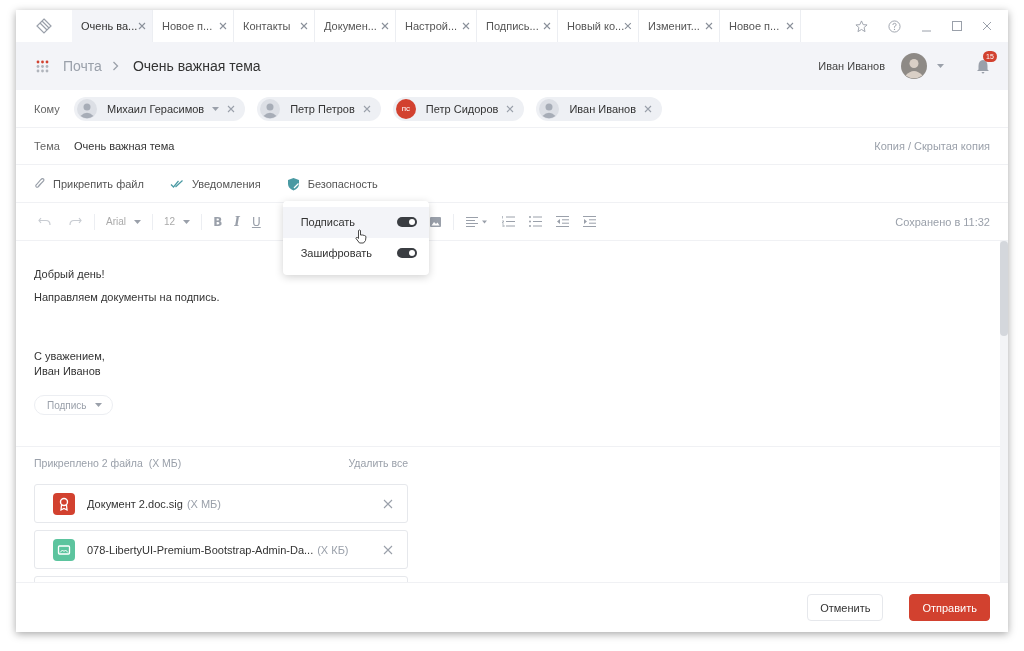  Describe the element at coordinates (226, 183) in the screenshot. I see `action-label: Уведомления` at that location.